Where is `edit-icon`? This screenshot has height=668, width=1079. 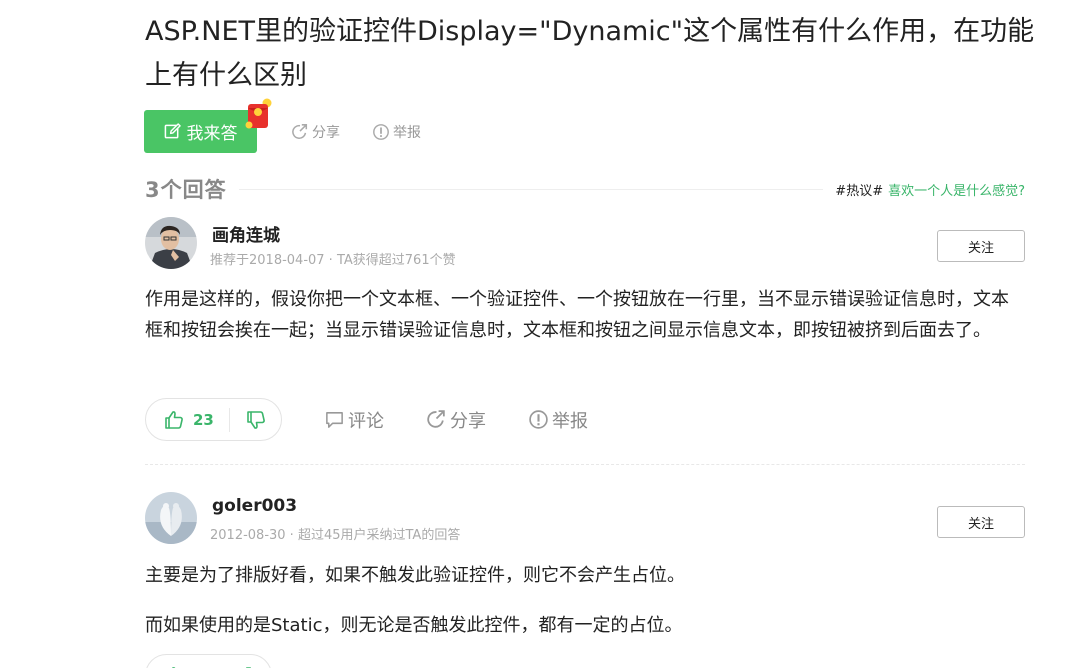 edit-icon is located at coordinates (172, 131).